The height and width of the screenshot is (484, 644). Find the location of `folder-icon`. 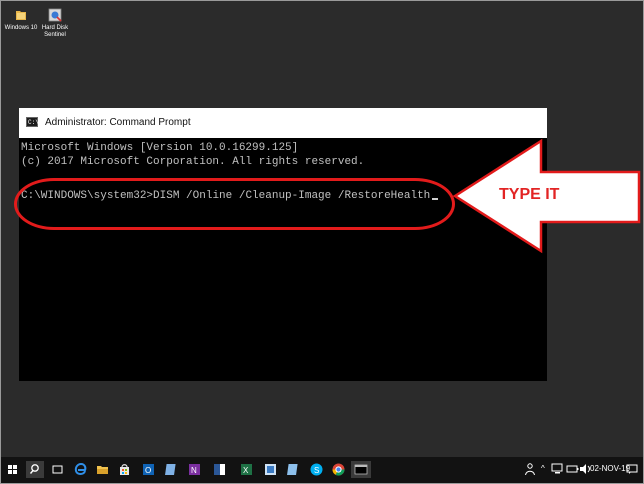

folder-icon is located at coordinates (21, 15).